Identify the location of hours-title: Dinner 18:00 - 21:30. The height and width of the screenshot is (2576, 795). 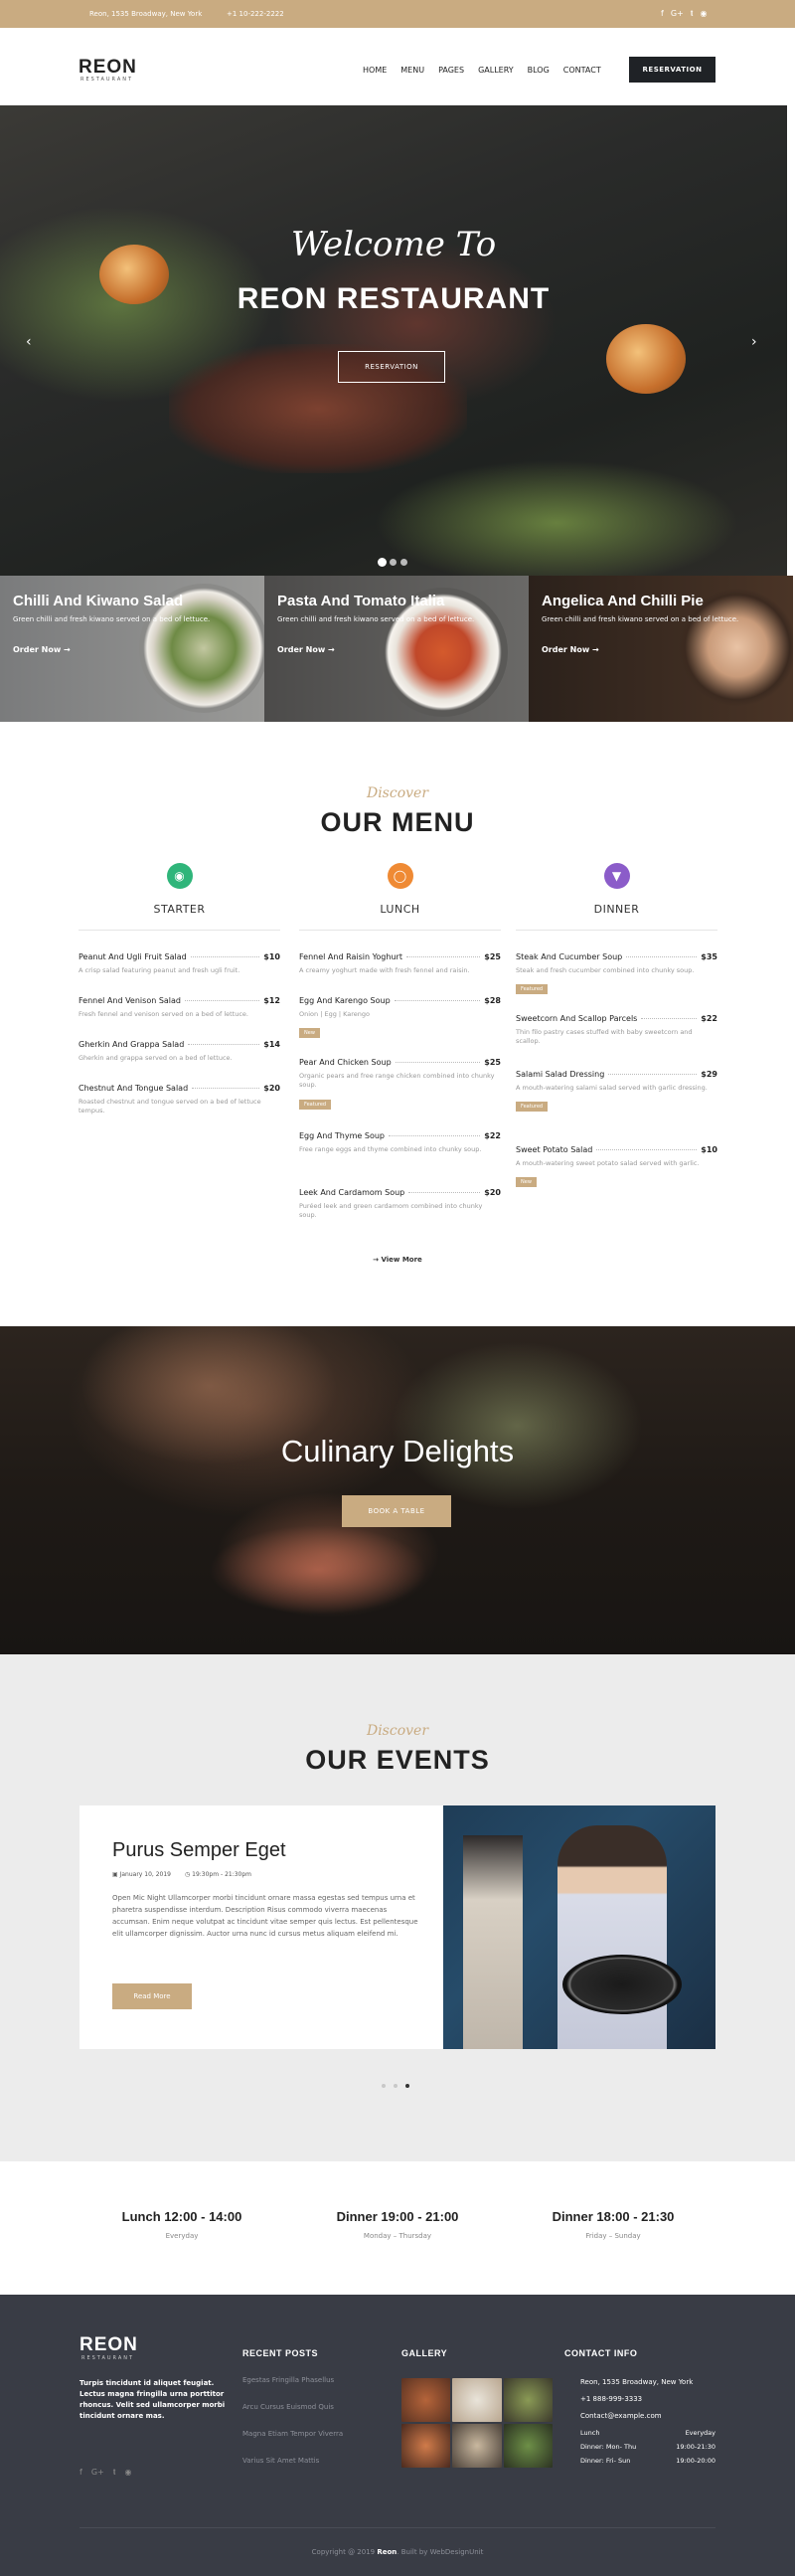
(613, 2216).